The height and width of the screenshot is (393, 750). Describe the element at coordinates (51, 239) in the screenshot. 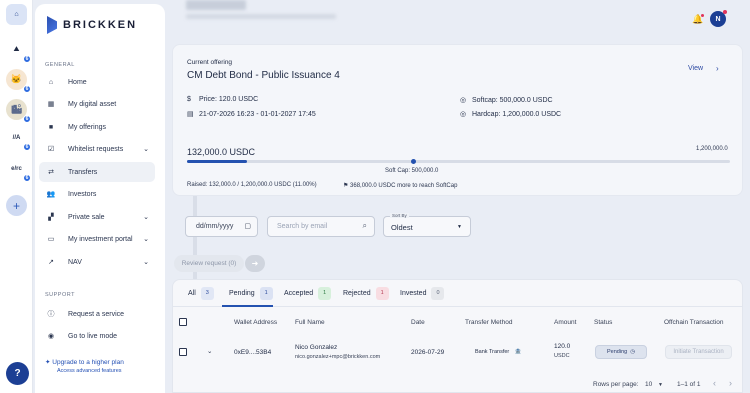

I see `portal-icon: ▭` at that location.